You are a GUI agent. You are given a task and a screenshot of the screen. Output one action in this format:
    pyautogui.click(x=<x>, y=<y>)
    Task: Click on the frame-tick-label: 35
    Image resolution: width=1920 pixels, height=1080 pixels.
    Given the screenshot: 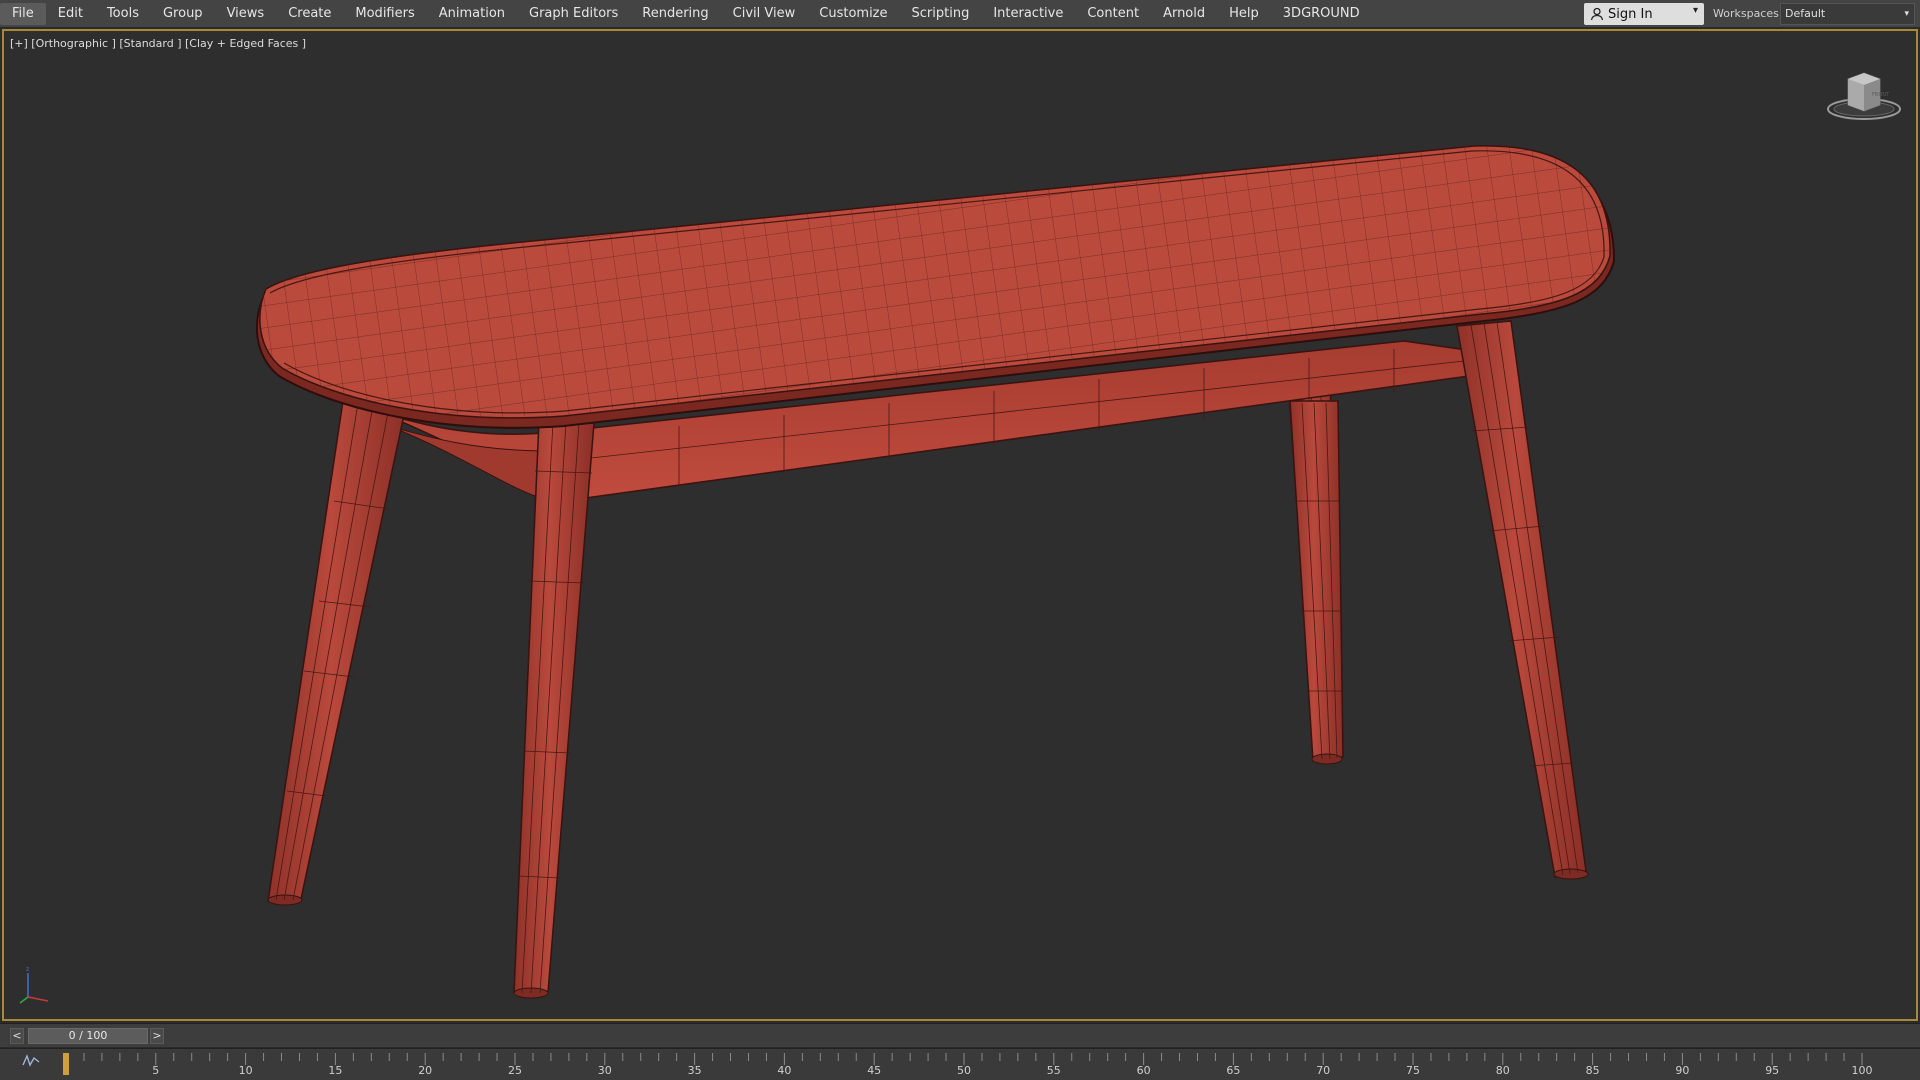 What is the action you would take?
    pyautogui.click(x=694, y=1070)
    